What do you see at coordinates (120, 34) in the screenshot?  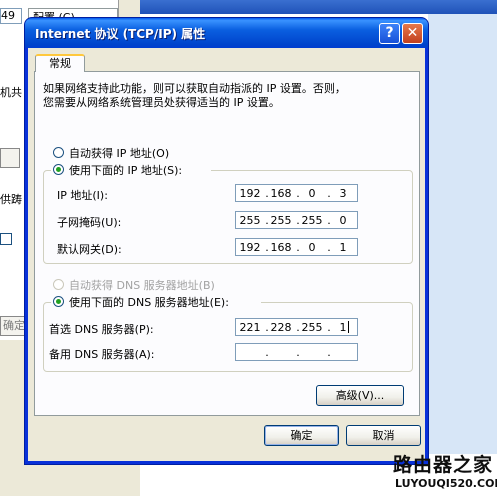 I see `dialog-title: Internet 协议 (TCP/IP) 属性` at bounding box center [120, 34].